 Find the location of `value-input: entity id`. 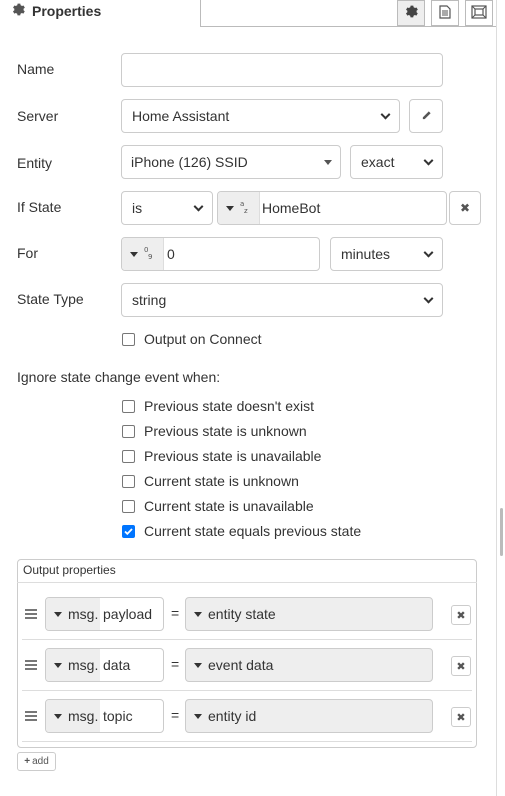

value-input: entity id is located at coordinates (309, 716).